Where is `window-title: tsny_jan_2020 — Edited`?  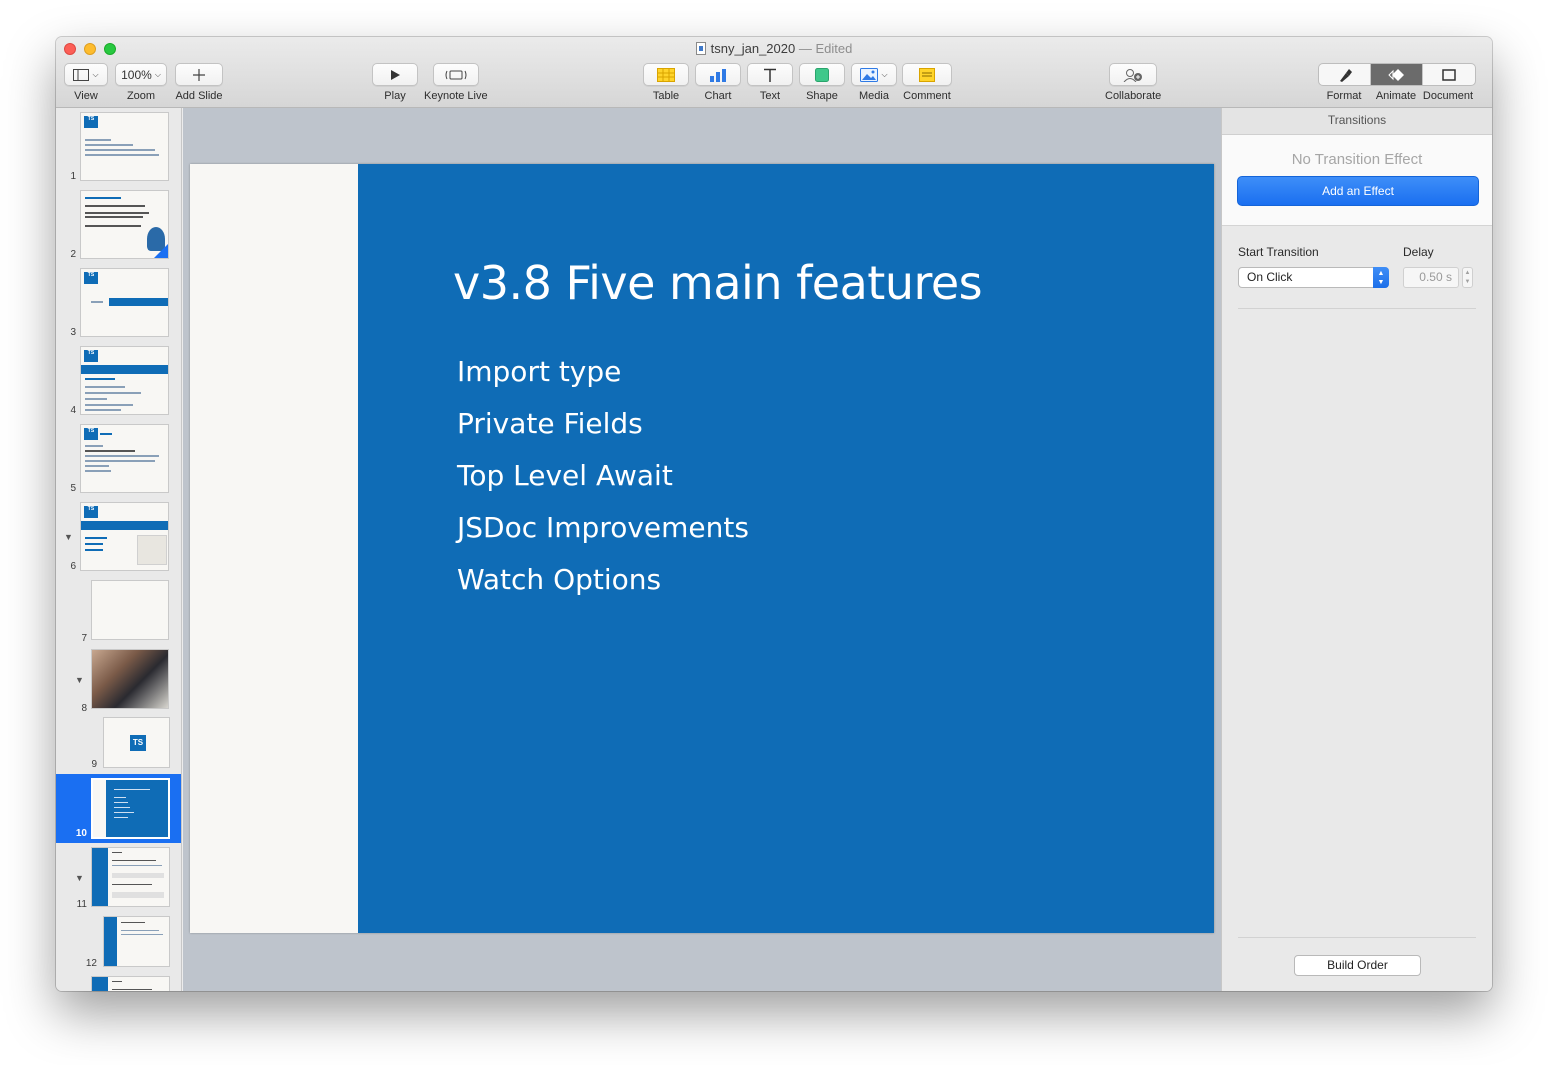
window-title: tsny_jan_2020 — Edited is located at coordinates (774, 48).